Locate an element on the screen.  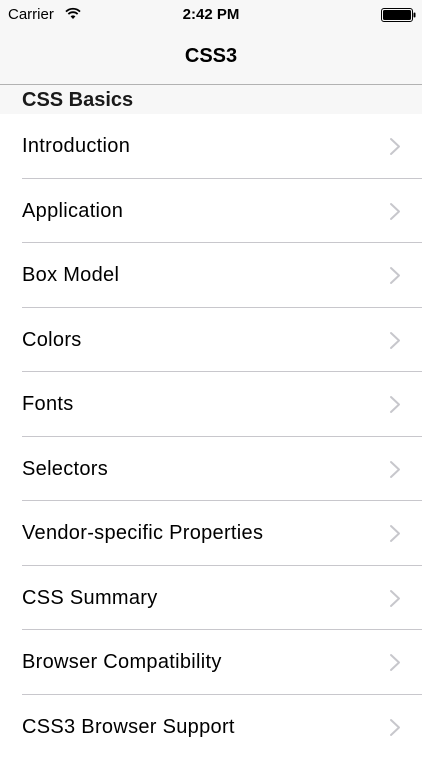
battery-icon is located at coordinates (399, 15).